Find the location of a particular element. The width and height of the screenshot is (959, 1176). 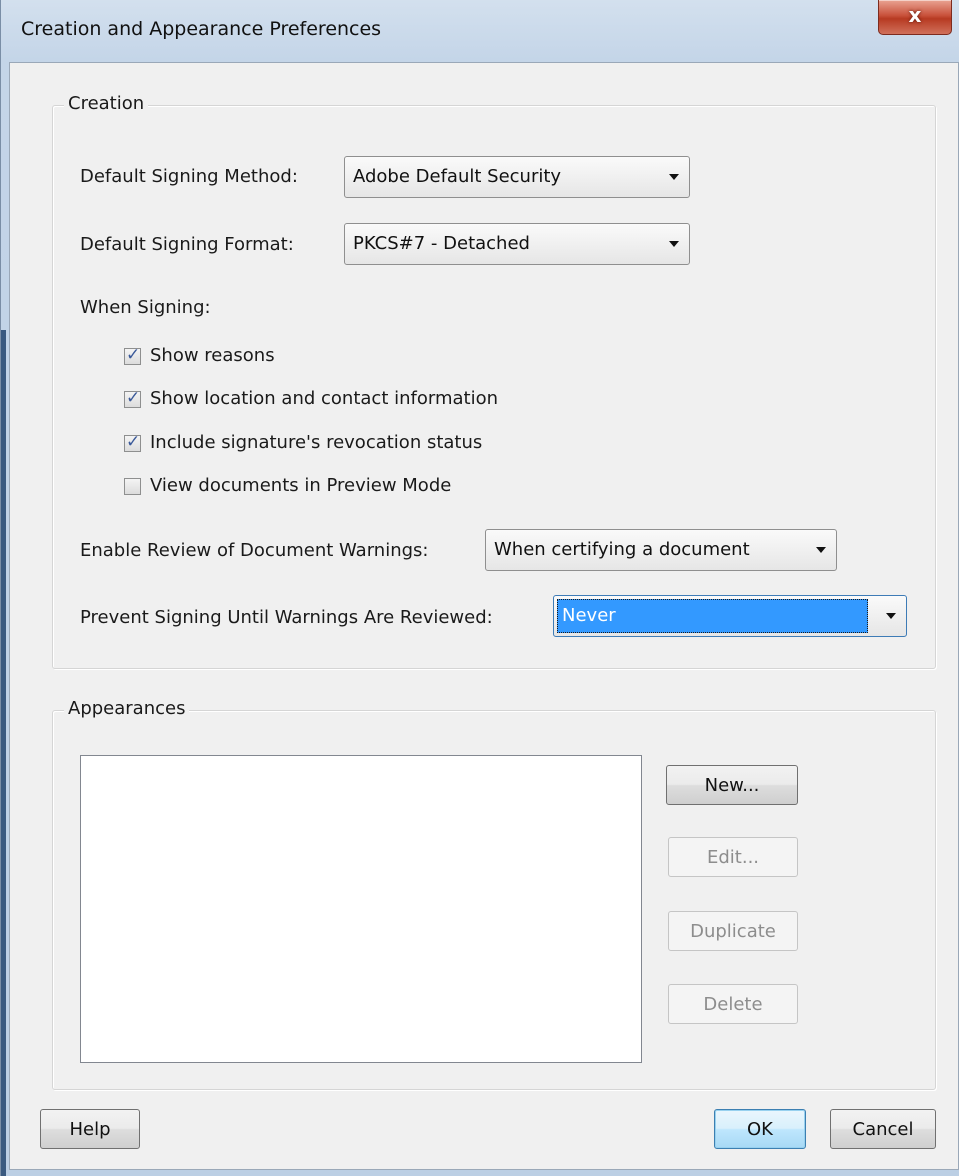

cancel-button: Cancel is located at coordinates (883, 1129).